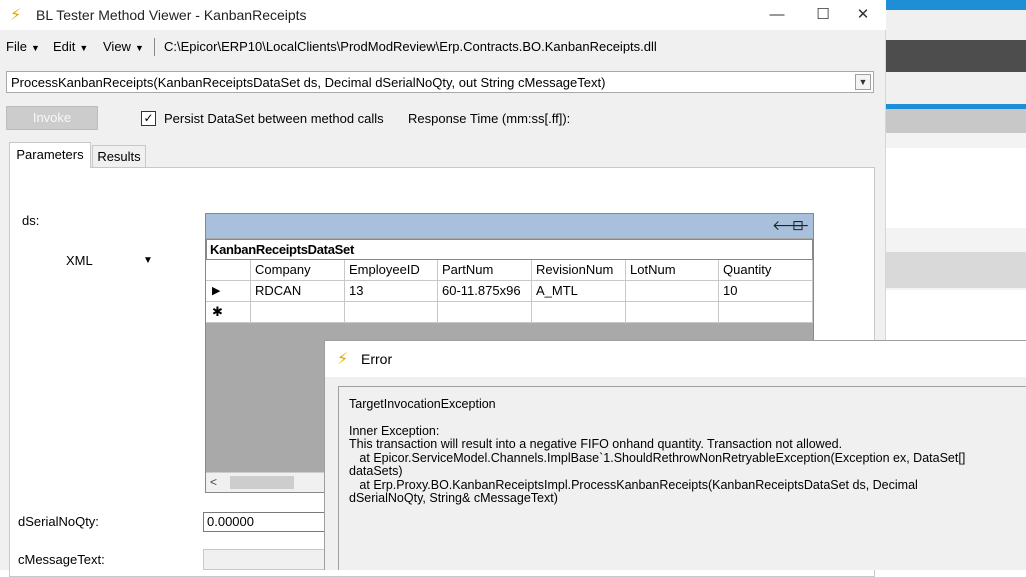 The image size is (1026, 577). What do you see at coordinates (268, 522) in the screenshot?
I see `serial-qty-input: 0.00000` at bounding box center [268, 522].